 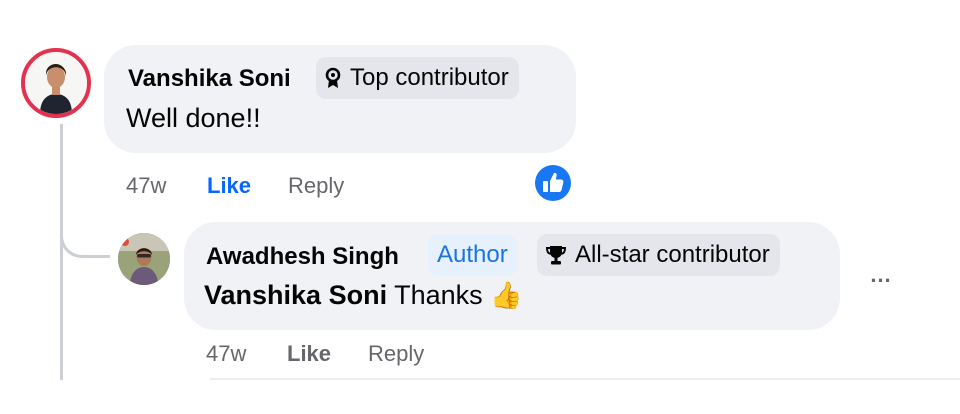 What do you see at coordinates (429, 77) in the screenshot?
I see `top-contributor-label: Top contributor` at bounding box center [429, 77].